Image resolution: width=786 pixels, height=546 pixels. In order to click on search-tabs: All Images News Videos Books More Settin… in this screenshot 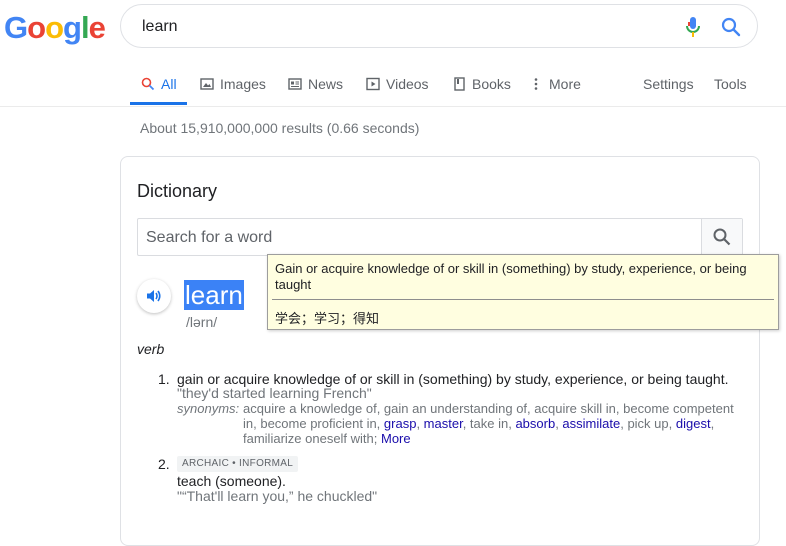, I will do `click(393, 88)`.